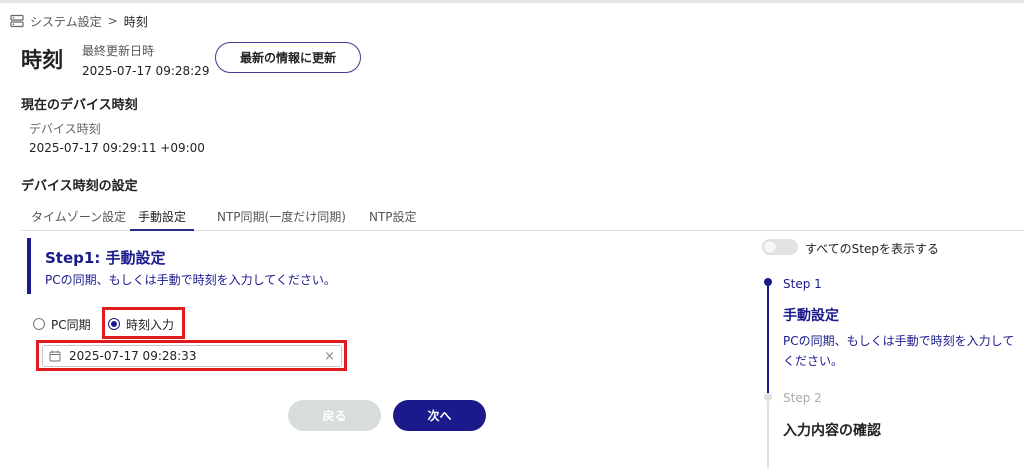 This screenshot has width=1024, height=468. I want to click on next-button: 次へ, so click(439, 415).